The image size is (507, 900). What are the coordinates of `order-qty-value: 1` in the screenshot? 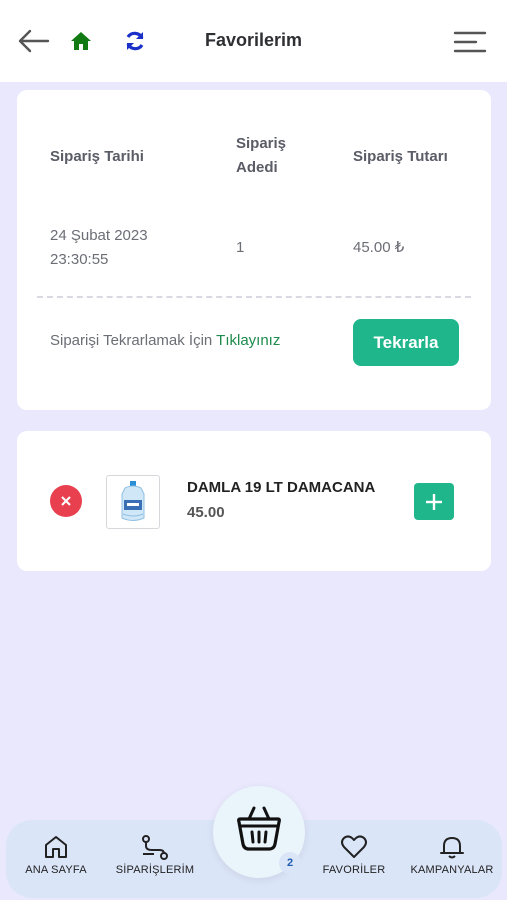 It's located at (240, 247).